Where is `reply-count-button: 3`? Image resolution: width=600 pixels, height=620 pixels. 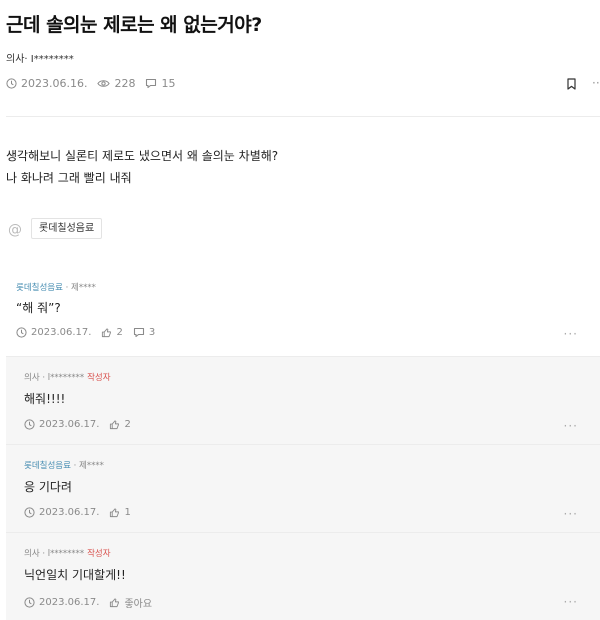 reply-count-button: 3 is located at coordinates (144, 332).